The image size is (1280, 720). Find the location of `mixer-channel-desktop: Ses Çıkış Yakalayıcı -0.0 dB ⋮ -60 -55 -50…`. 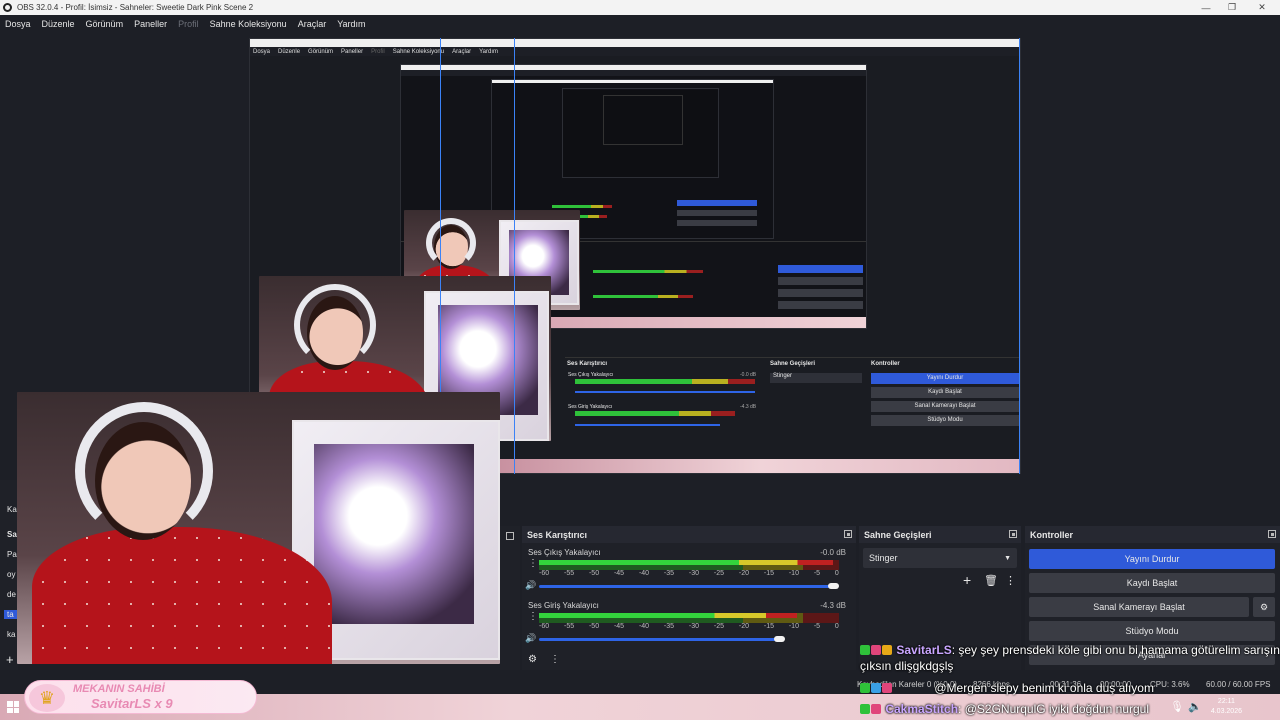

mixer-channel-desktop: Ses Çıkış Yakalayıcı -0.0 dB ⋮ -60 -55 -50… is located at coordinates (687, 573).